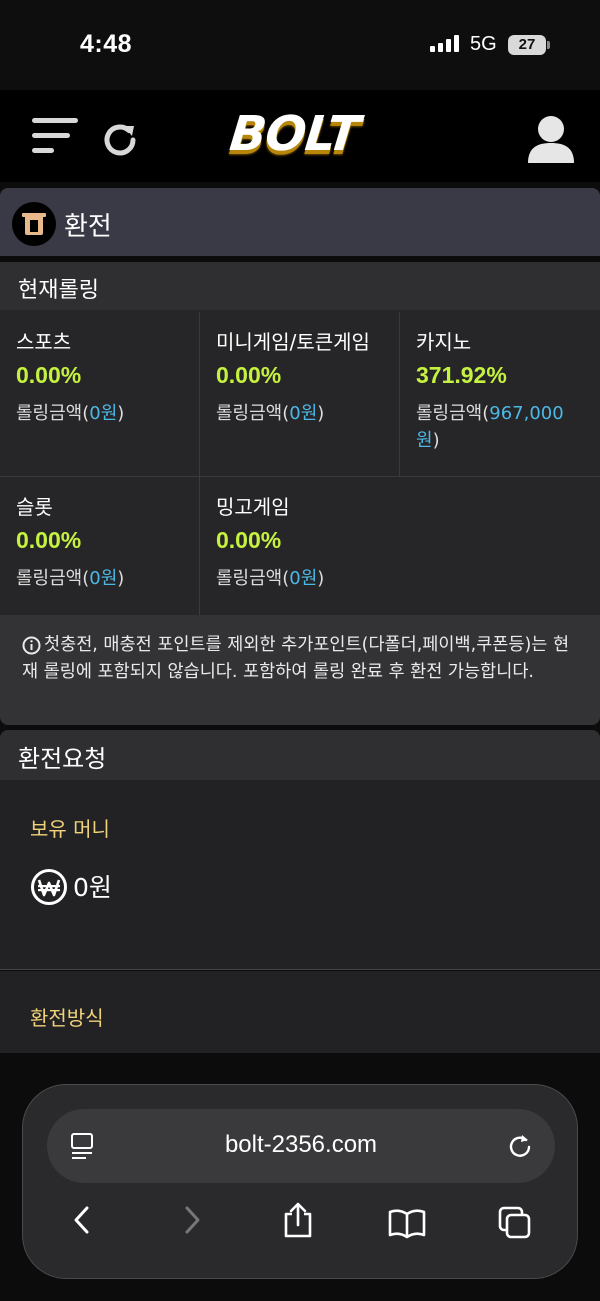  What do you see at coordinates (444, 342) in the screenshot?
I see `rolling-name: 카지노` at bounding box center [444, 342].